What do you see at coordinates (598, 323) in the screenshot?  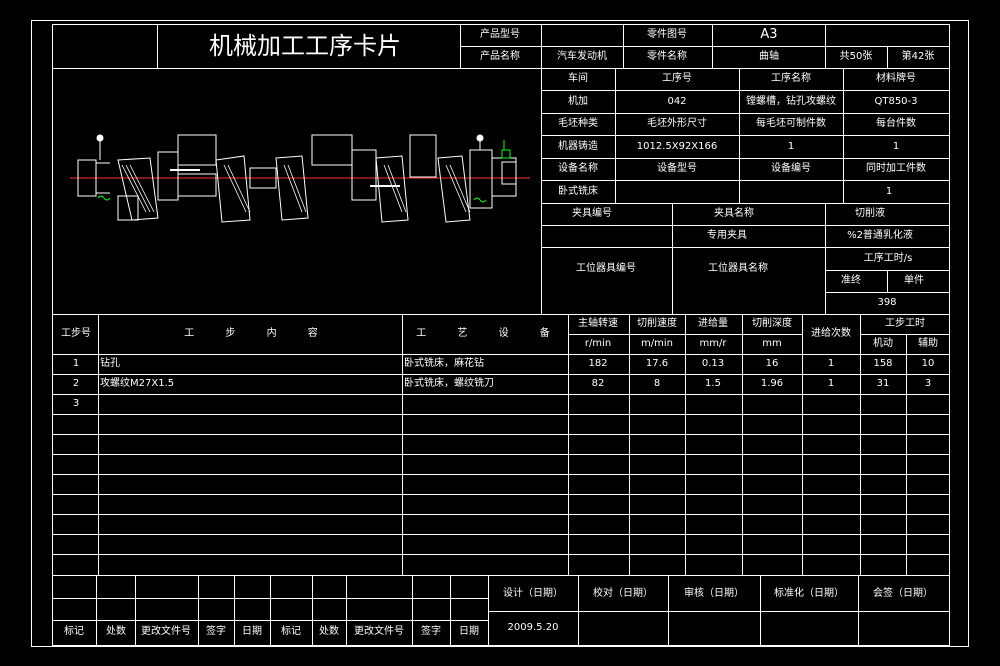 I see `col-spindle-speed: 主轴转速` at bounding box center [598, 323].